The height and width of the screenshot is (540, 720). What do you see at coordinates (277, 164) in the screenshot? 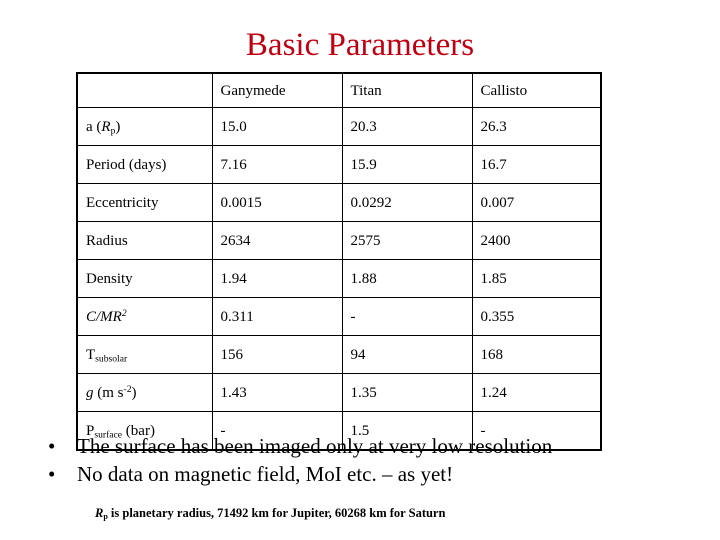
I see `cell-value: 7.16` at bounding box center [277, 164].